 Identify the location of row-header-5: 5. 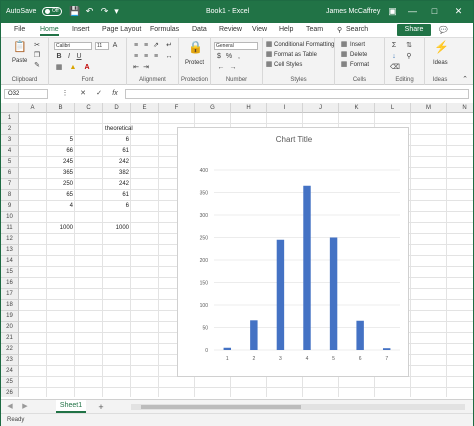
(10, 162).